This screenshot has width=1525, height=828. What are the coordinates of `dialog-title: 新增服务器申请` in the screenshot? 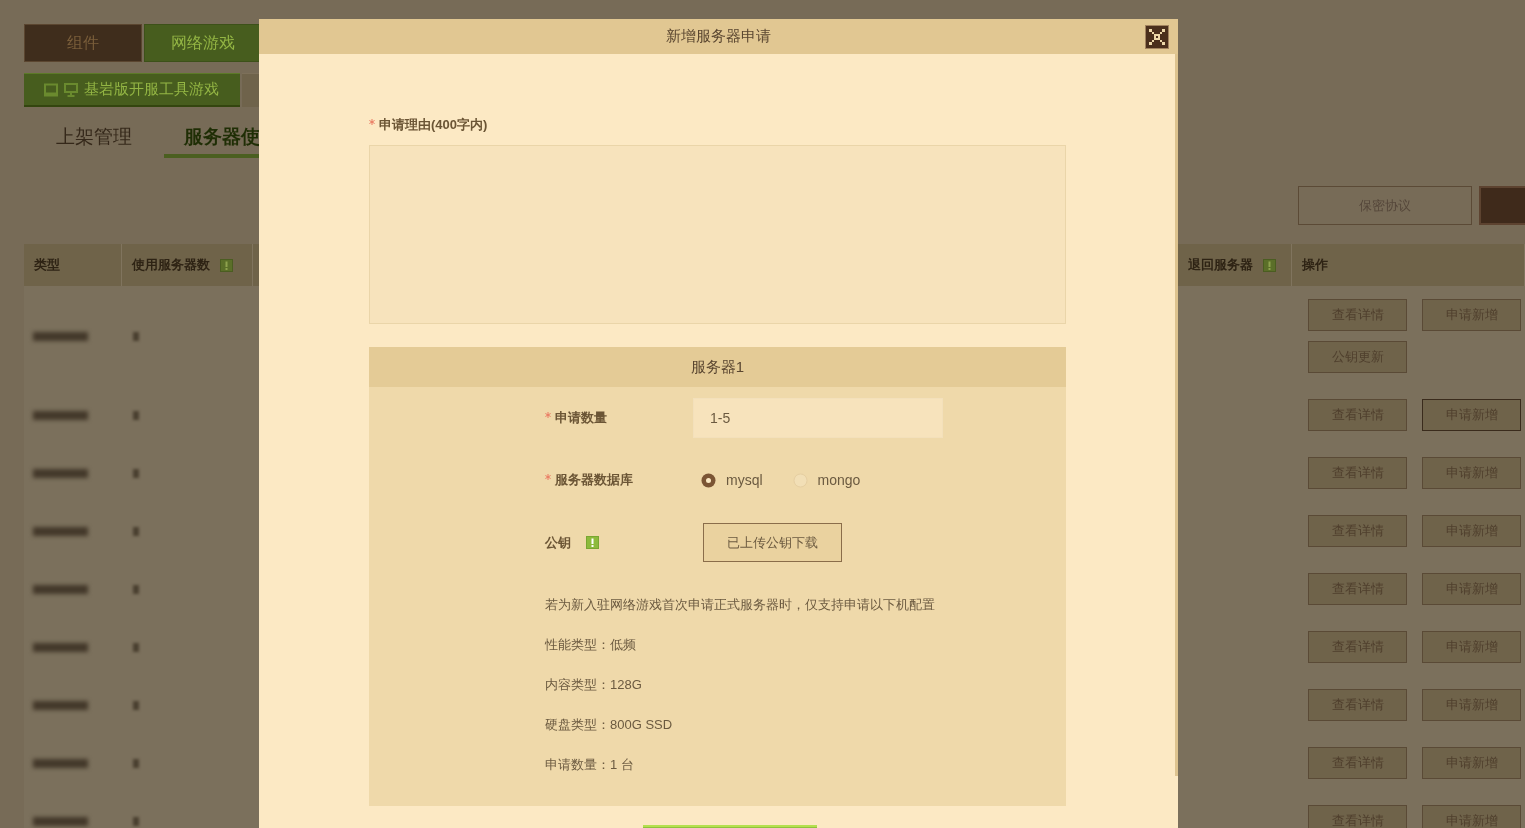 It's located at (718, 36).